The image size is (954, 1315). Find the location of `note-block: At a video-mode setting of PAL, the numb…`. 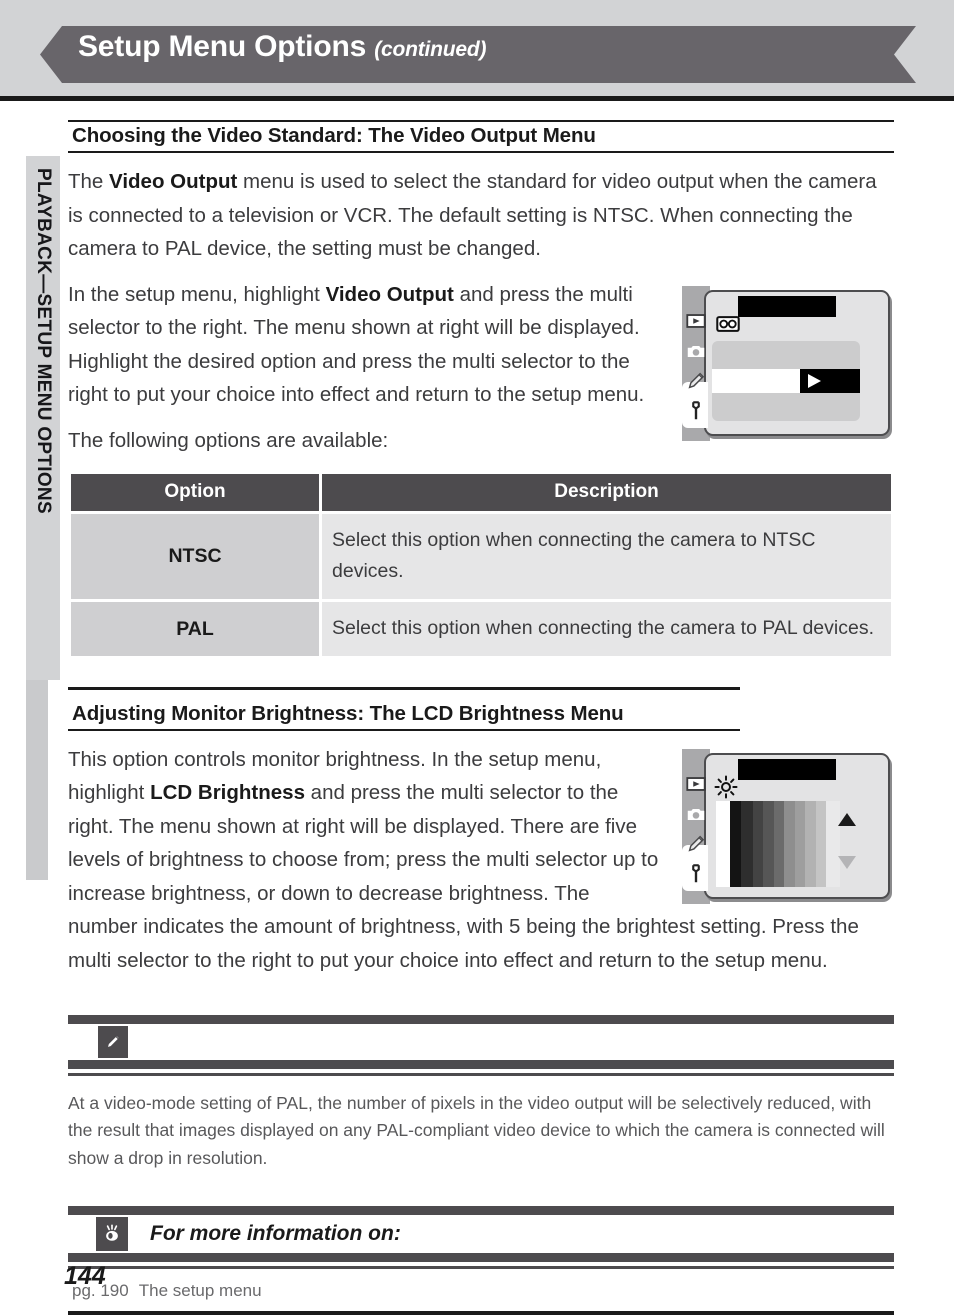

note-block: At a video-mode setting of PAL, the numb… is located at coordinates (481, 1093).